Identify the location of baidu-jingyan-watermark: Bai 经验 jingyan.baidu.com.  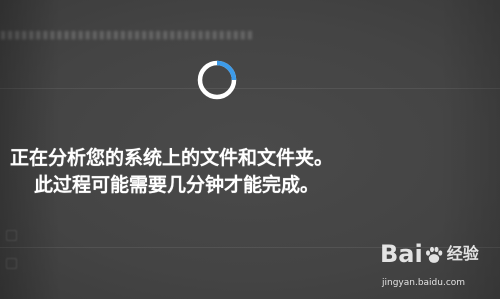
(438, 268).